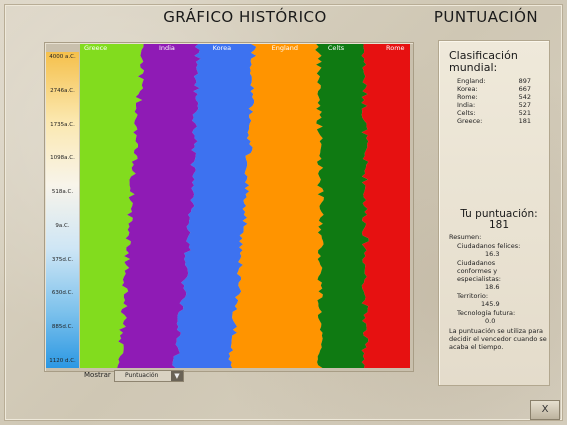 This screenshot has width=567, height=425. I want to click on legend-england: England, so click(285, 48).